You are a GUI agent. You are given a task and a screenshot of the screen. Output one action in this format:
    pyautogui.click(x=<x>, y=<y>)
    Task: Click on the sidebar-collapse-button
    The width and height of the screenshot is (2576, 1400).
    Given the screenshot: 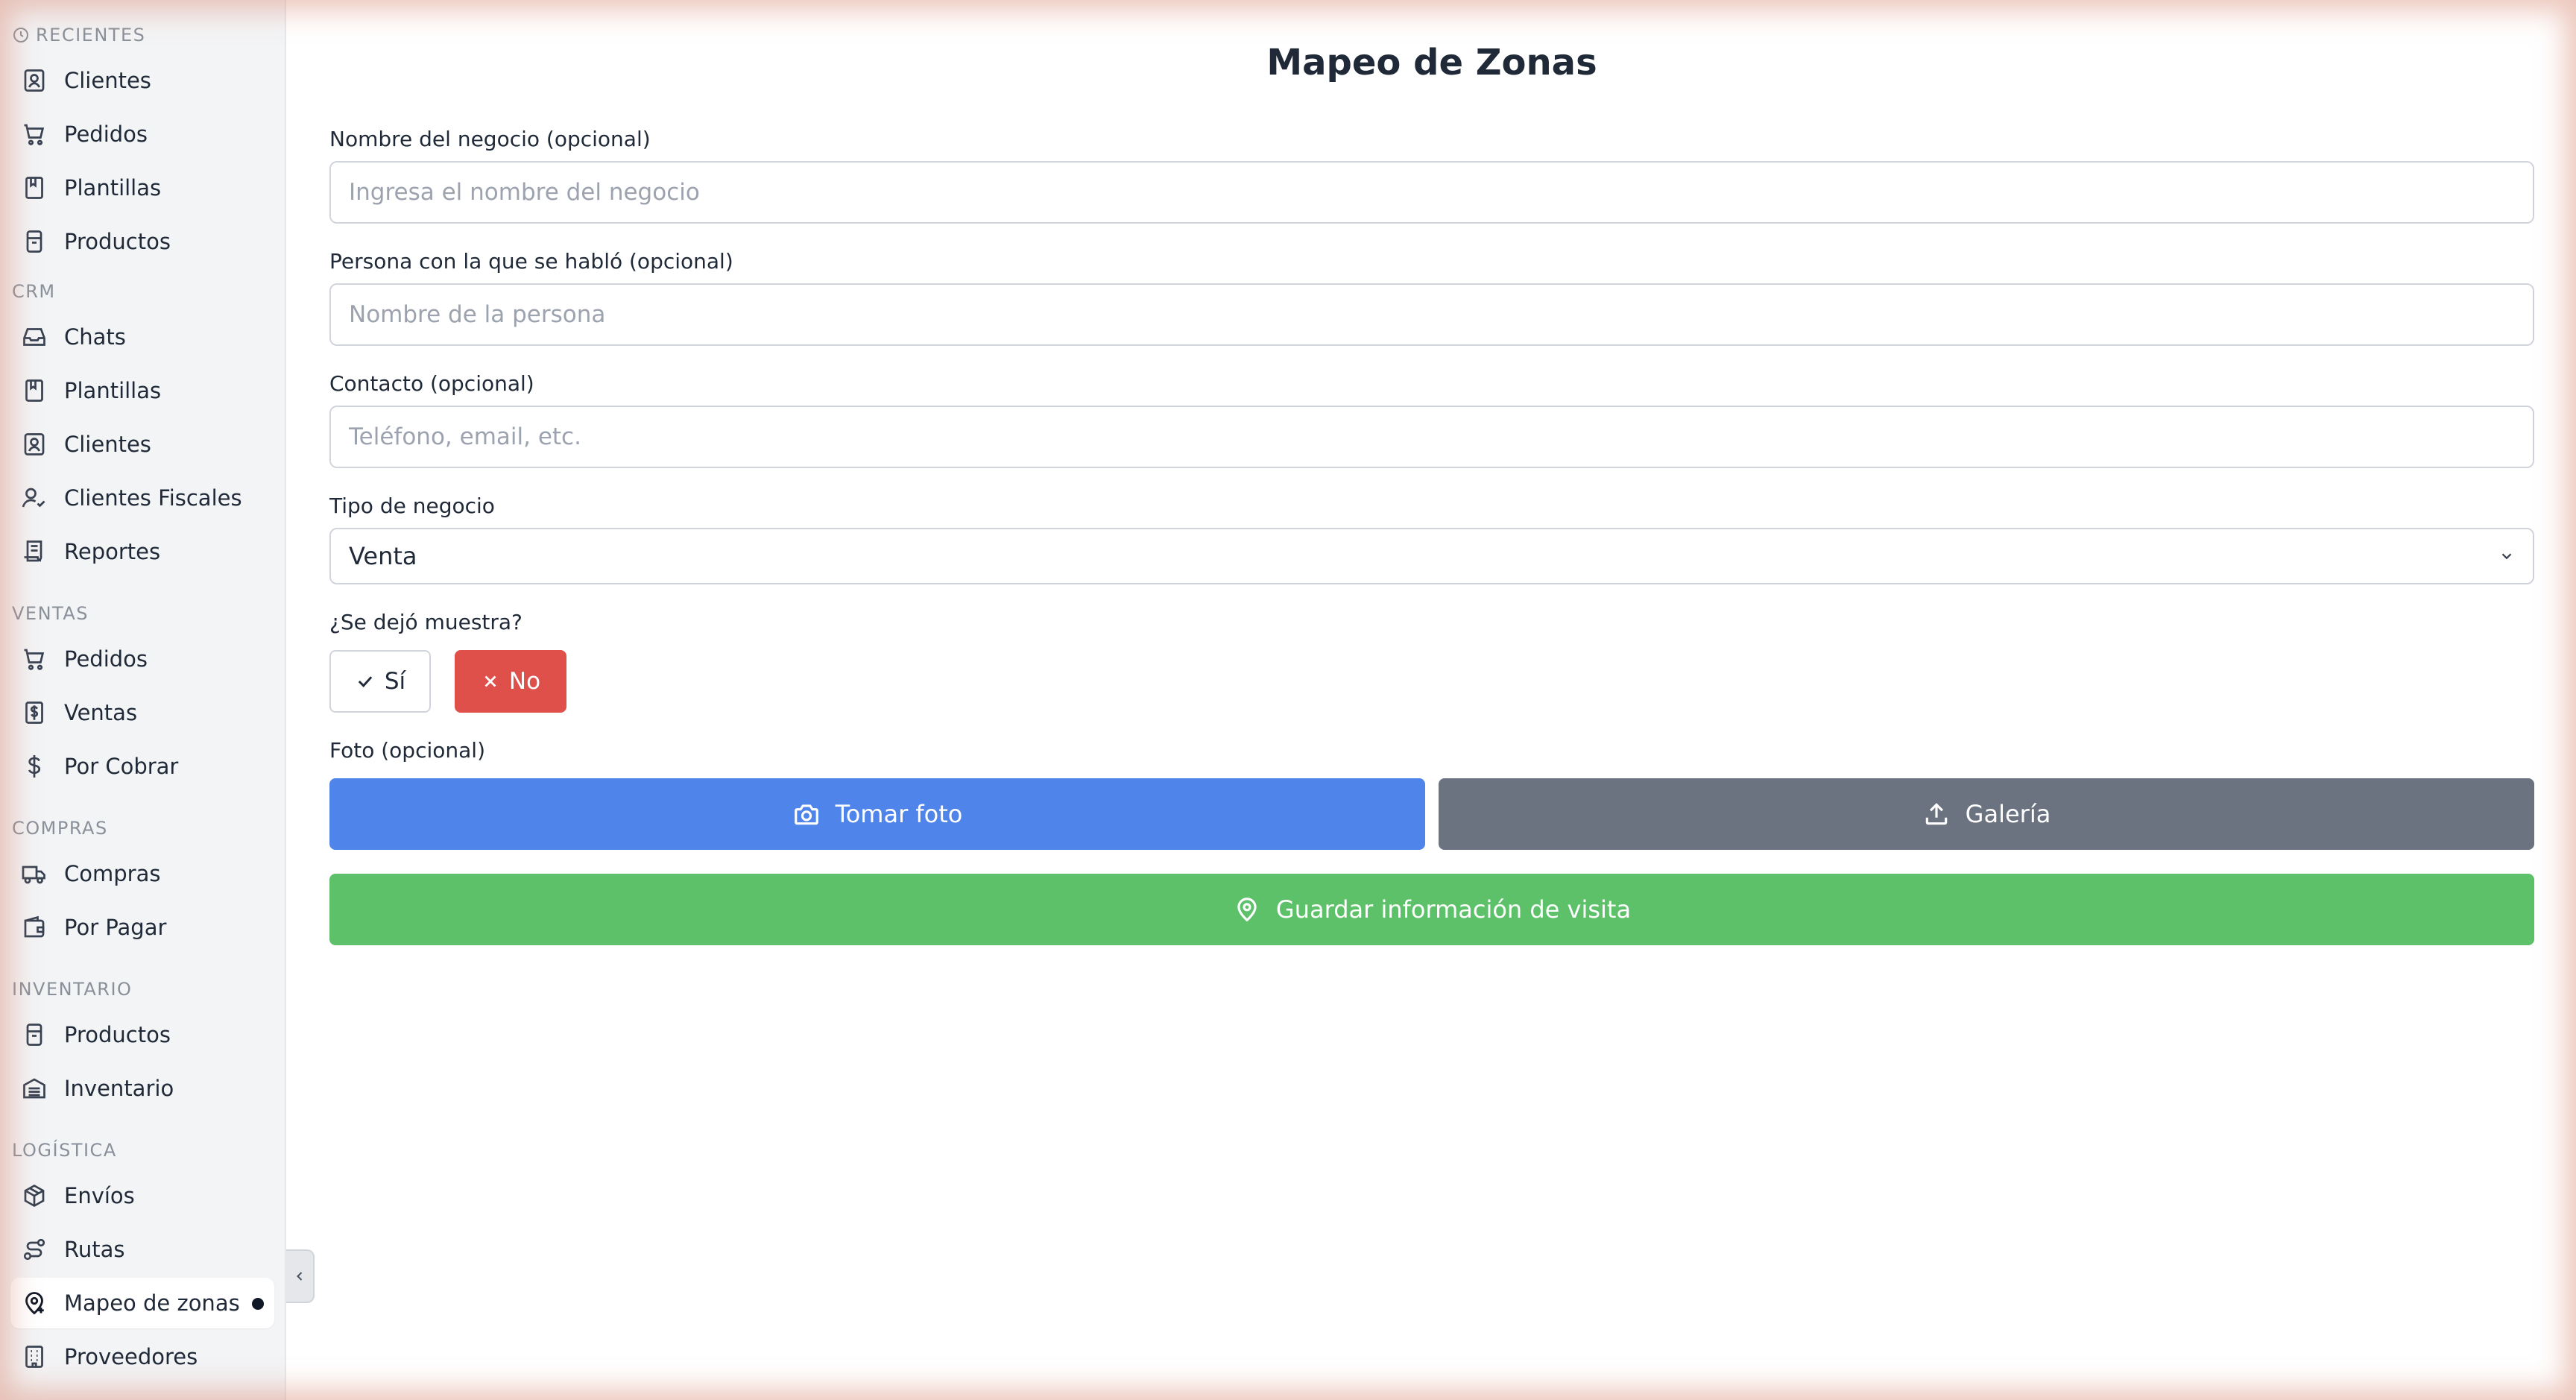 What is the action you would take?
    pyautogui.click(x=300, y=1276)
    